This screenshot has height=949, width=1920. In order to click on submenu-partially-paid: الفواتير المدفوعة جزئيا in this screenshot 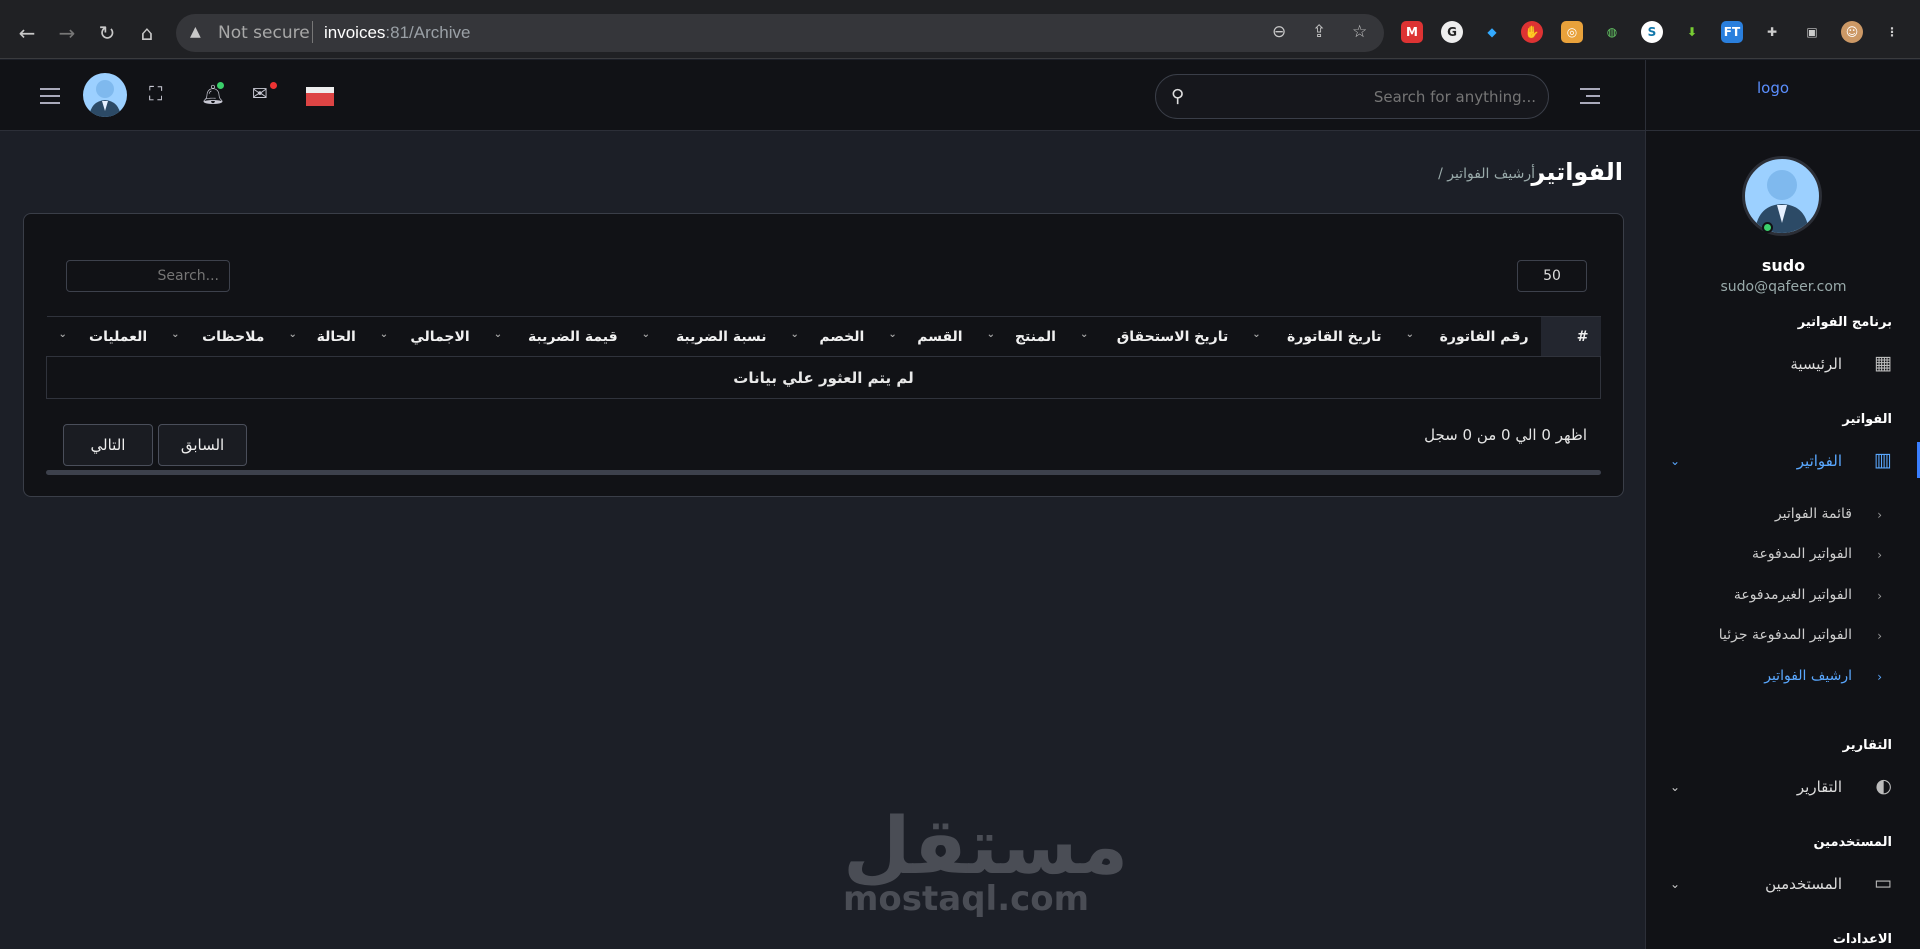, I will do `click(1785, 635)`.